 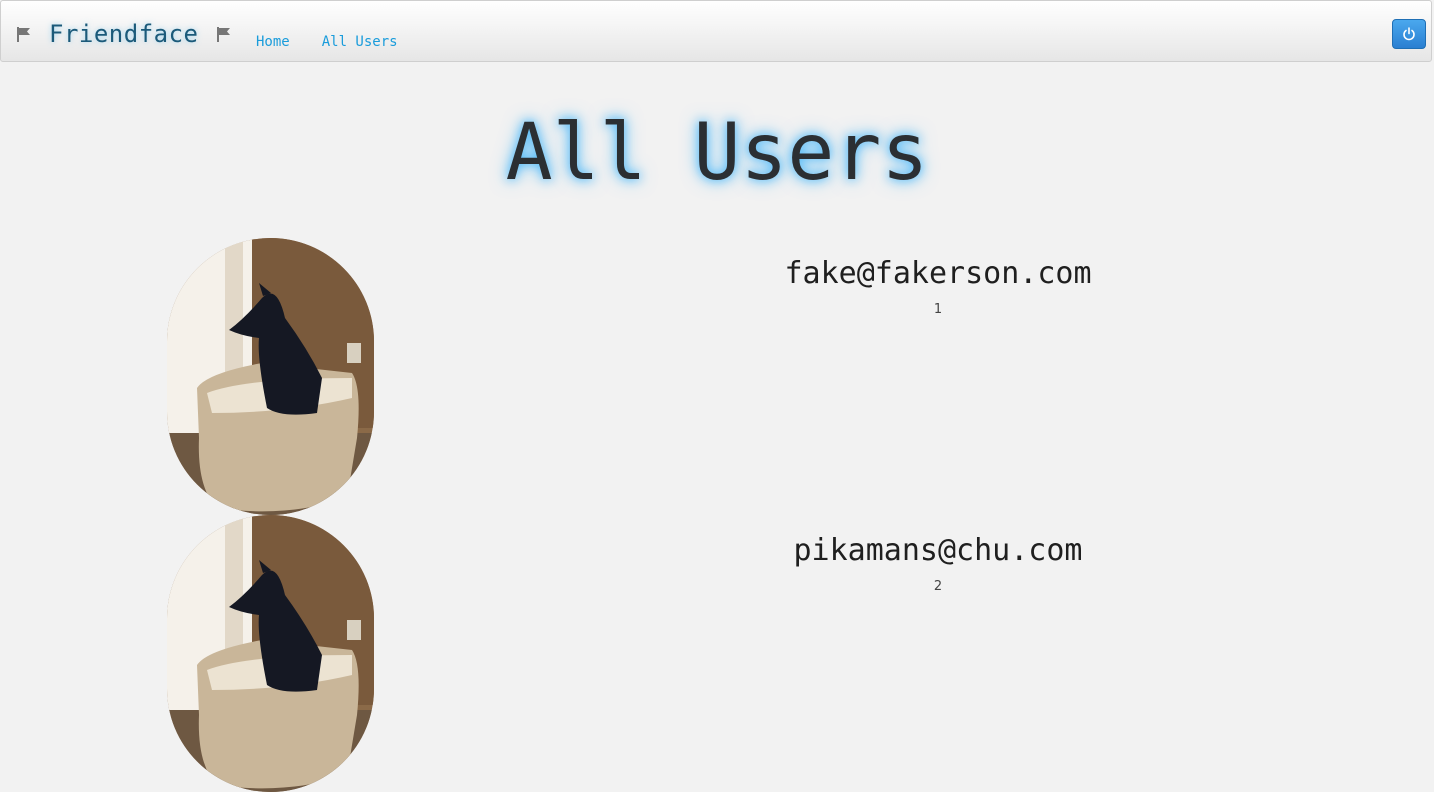 I want to click on user-email: fake@fakerson.com, so click(x=938, y=273).